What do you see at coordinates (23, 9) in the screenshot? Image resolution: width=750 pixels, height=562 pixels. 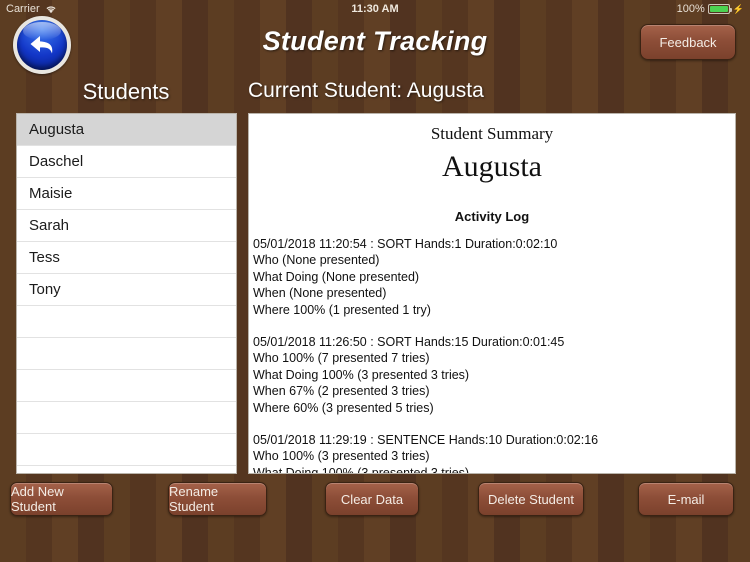 I see `carrier-label: Carrier` at bounding box center [23, 9].